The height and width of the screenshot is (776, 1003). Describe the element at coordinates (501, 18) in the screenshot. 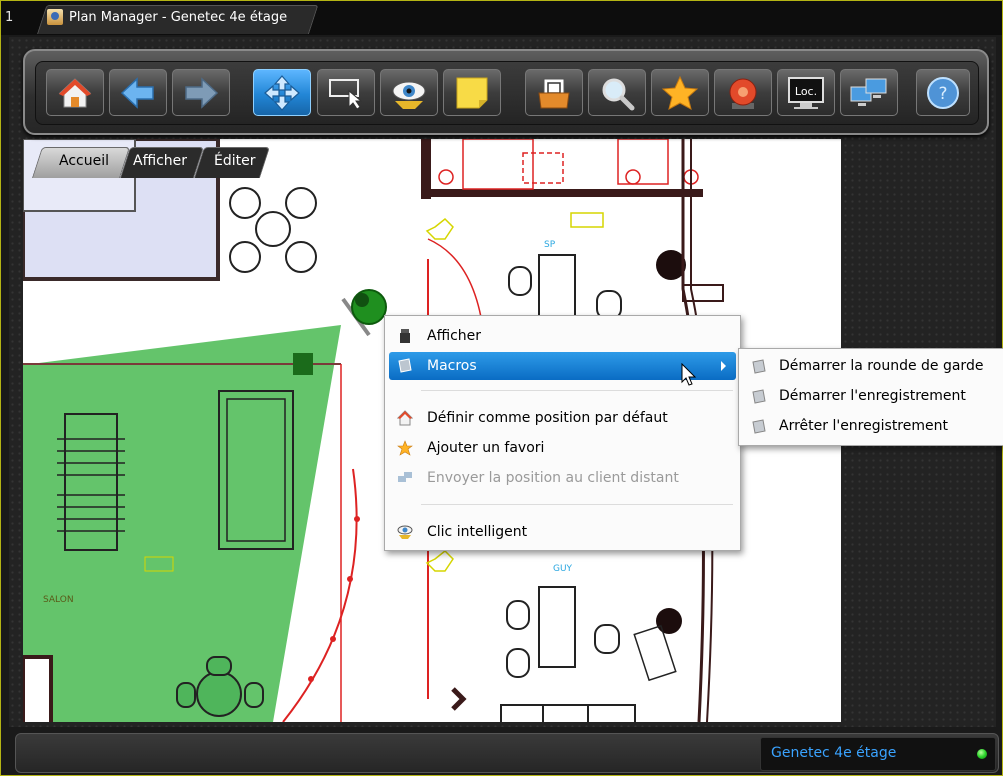

I see `tab-strip: 1 Plan Manager - Genetec 4e étage` at that location.